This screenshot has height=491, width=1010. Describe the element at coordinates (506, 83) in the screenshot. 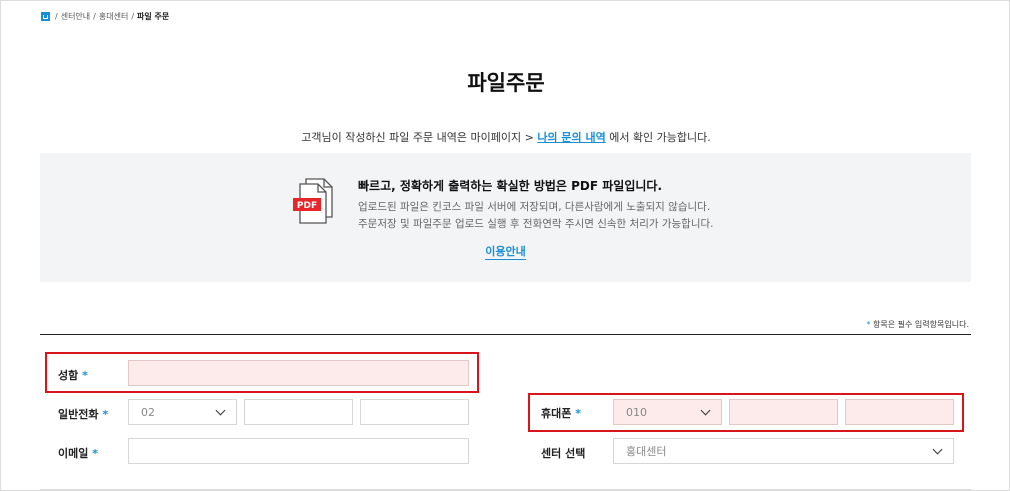

I see `page-title: 파일주문` at that location.